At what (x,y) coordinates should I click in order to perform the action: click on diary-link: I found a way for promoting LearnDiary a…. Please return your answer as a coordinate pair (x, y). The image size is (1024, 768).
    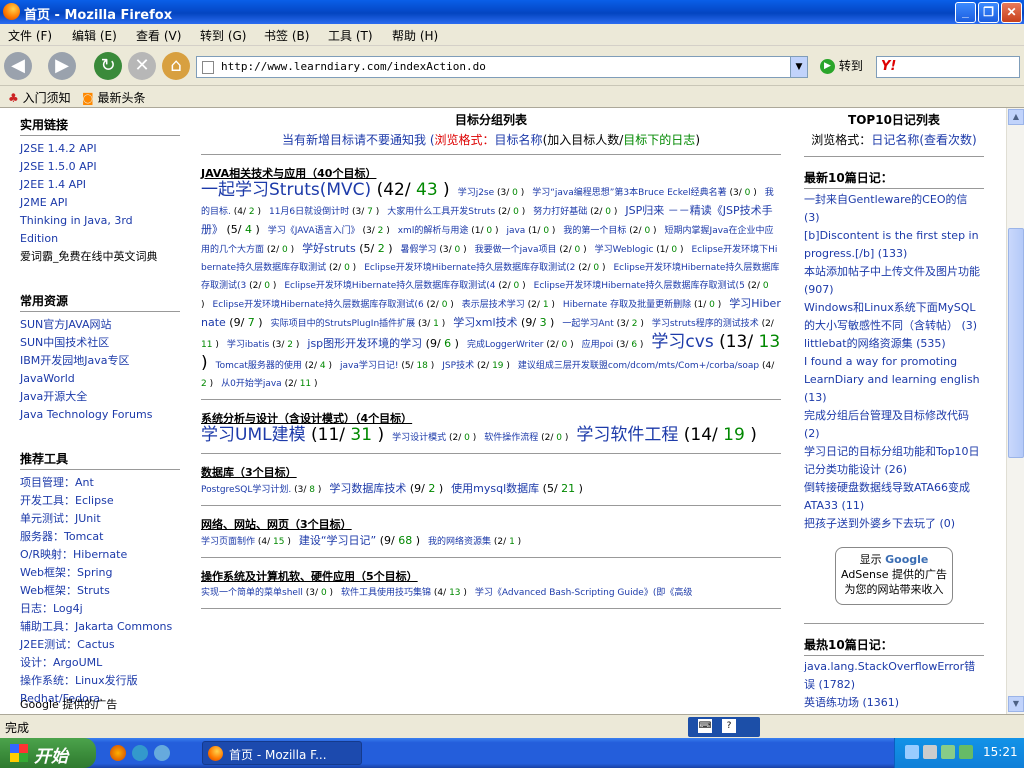
    Looking at the image, I should click on (892, 370).